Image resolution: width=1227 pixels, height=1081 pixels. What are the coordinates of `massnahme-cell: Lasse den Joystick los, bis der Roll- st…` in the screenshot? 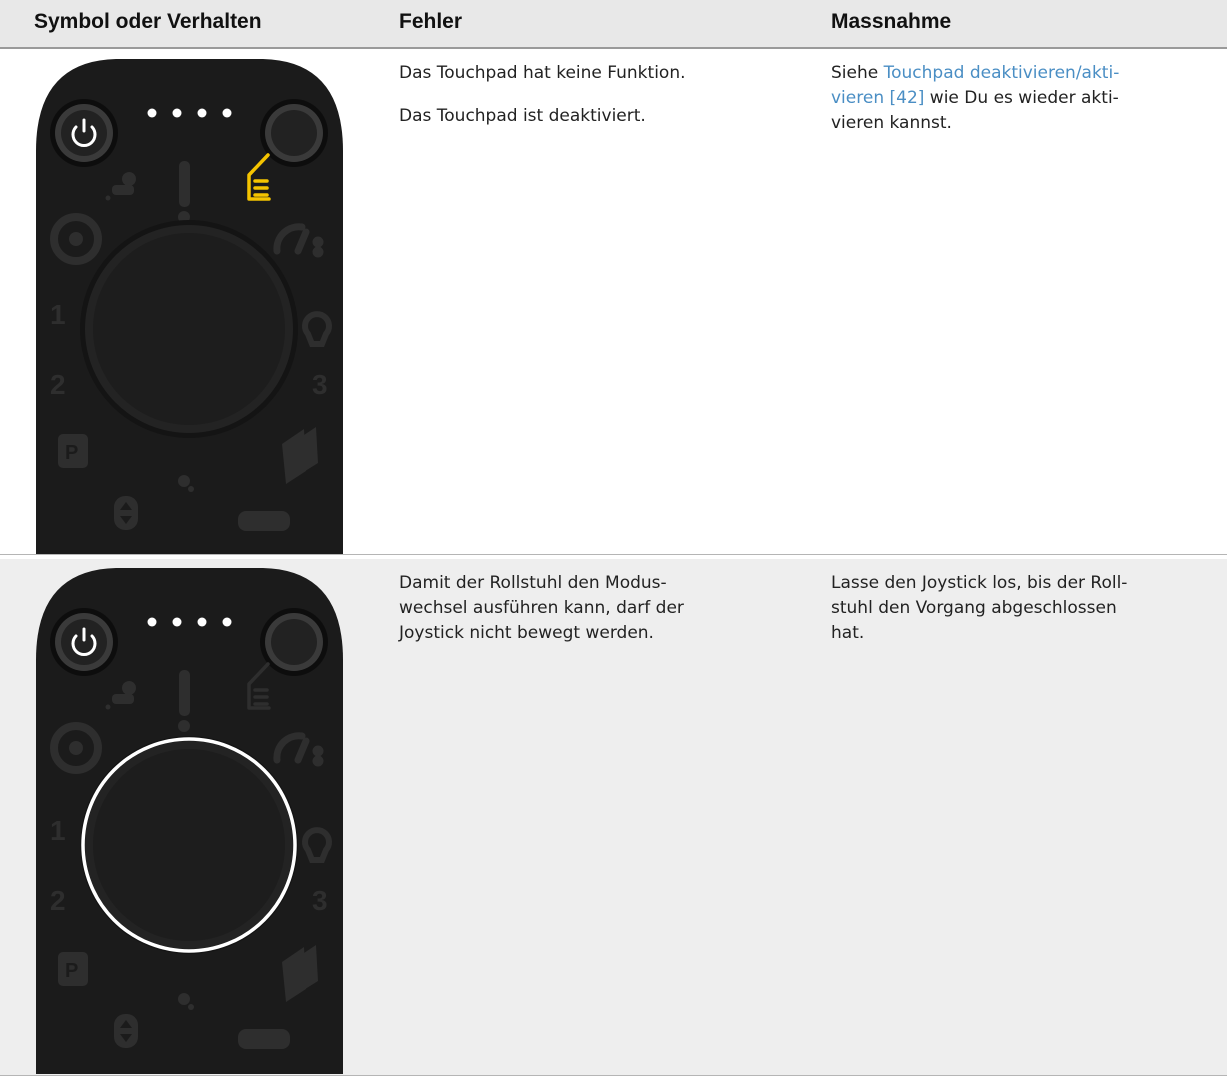 It's located at (979, 608).